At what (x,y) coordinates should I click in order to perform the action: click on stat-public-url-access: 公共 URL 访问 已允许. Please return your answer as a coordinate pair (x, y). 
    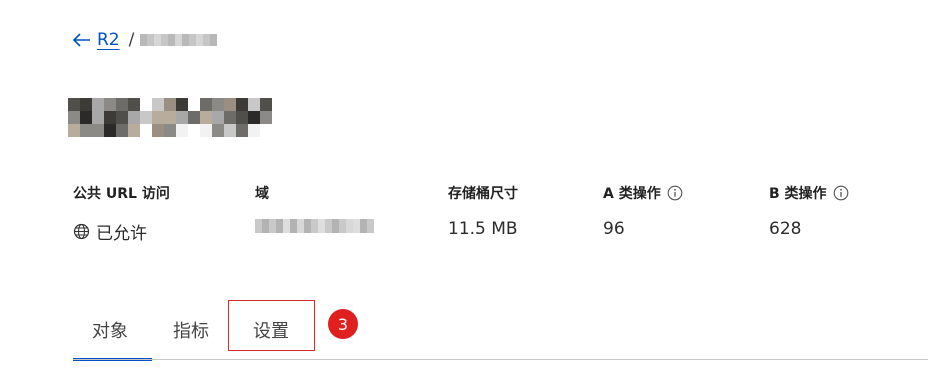
    Looking at the image, I should click on (121, 213).